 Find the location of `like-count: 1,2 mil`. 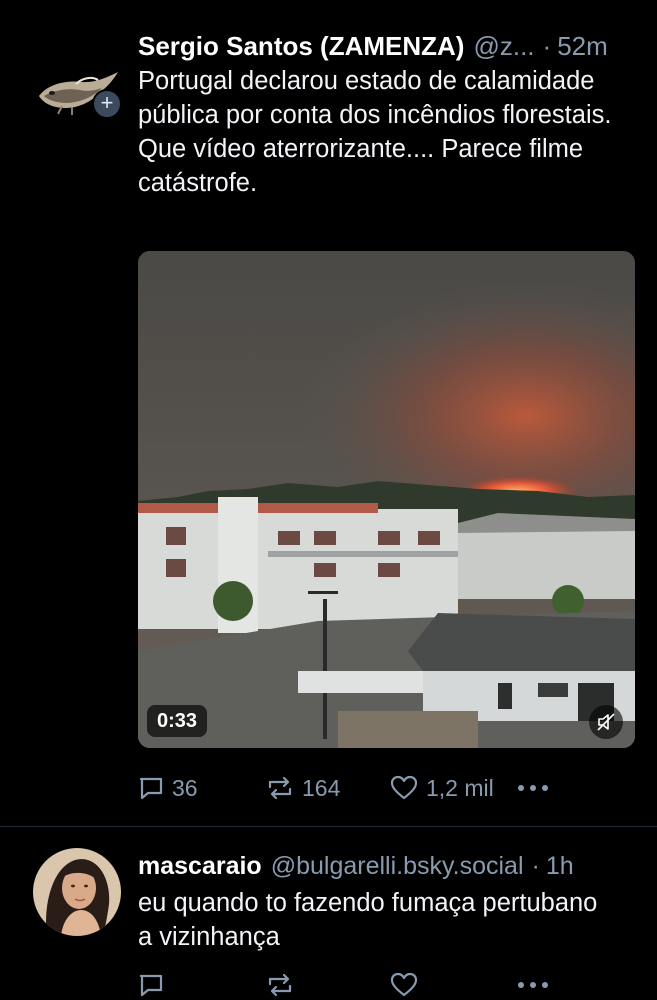

like-count: 1,2 mil is located at coordinates (460, 787).